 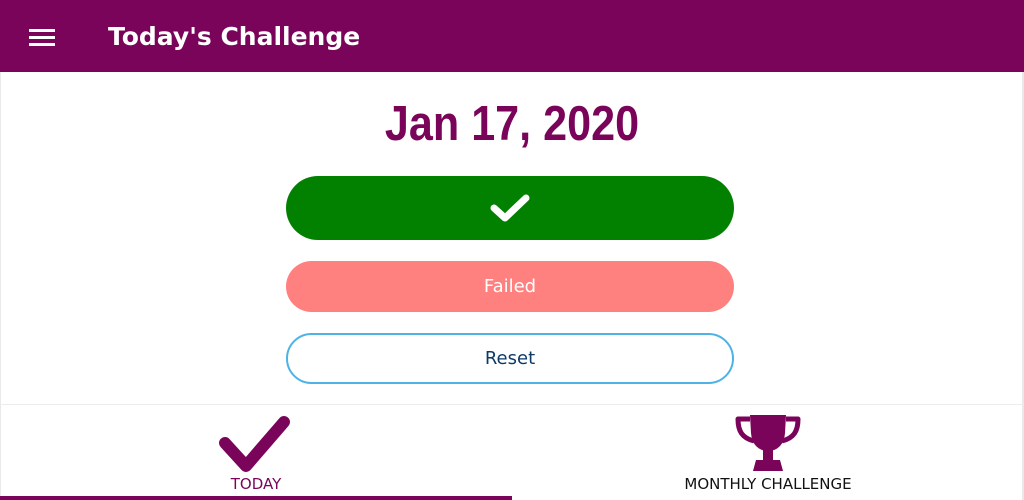 I want to click on reset-button: Reset, so click(x=510, y=358).